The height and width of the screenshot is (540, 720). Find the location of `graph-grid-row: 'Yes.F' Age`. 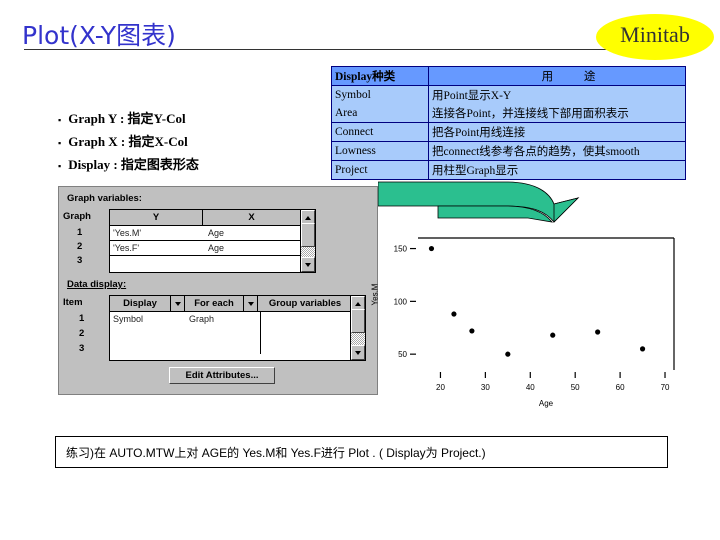

graph-grid-row: 'Yes.F' Age is located at coordinates (212, 248).